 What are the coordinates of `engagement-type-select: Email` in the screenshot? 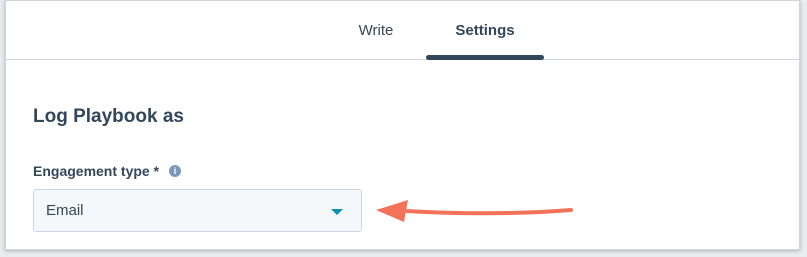 It's located at (197, 210).